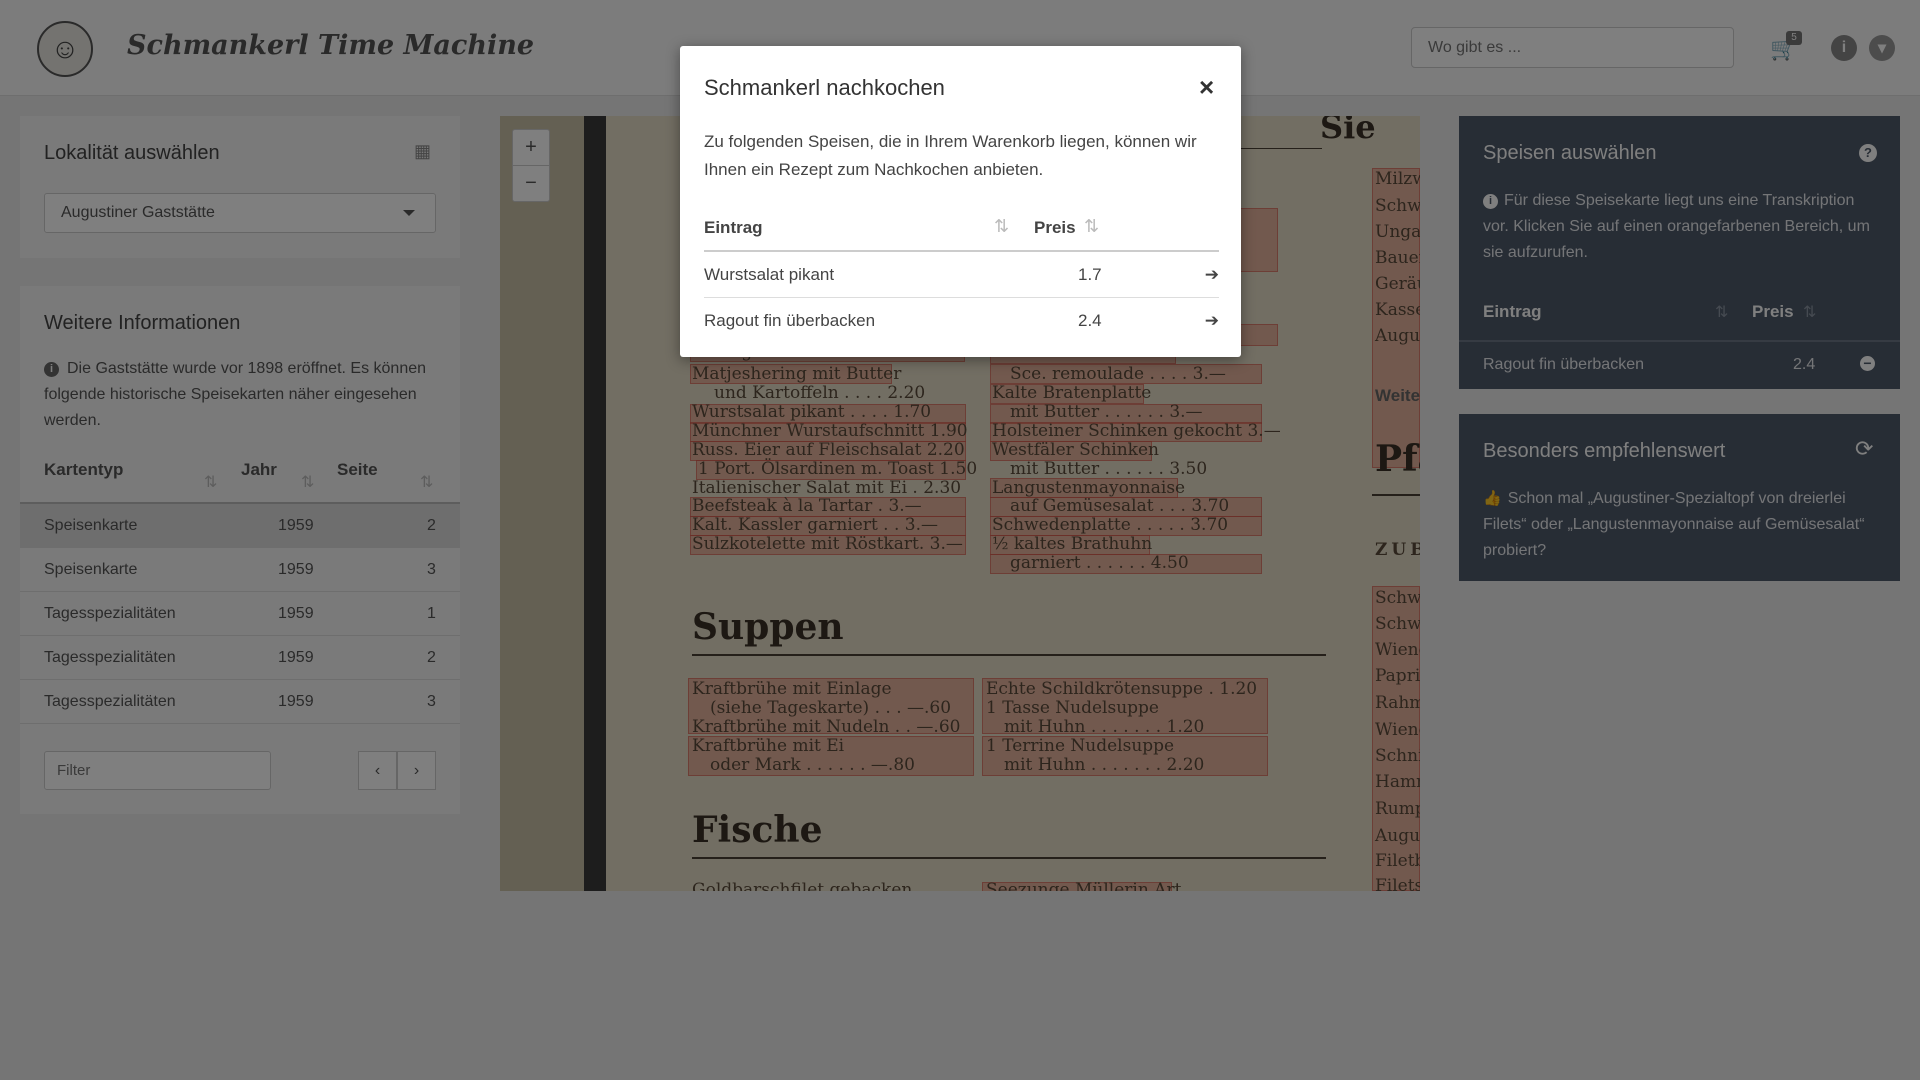  What do you see at coordinates (769, 274) in the screenshot?
I see `cell-entry: Wurstsalat pikant` at bounding box center [769, 274].